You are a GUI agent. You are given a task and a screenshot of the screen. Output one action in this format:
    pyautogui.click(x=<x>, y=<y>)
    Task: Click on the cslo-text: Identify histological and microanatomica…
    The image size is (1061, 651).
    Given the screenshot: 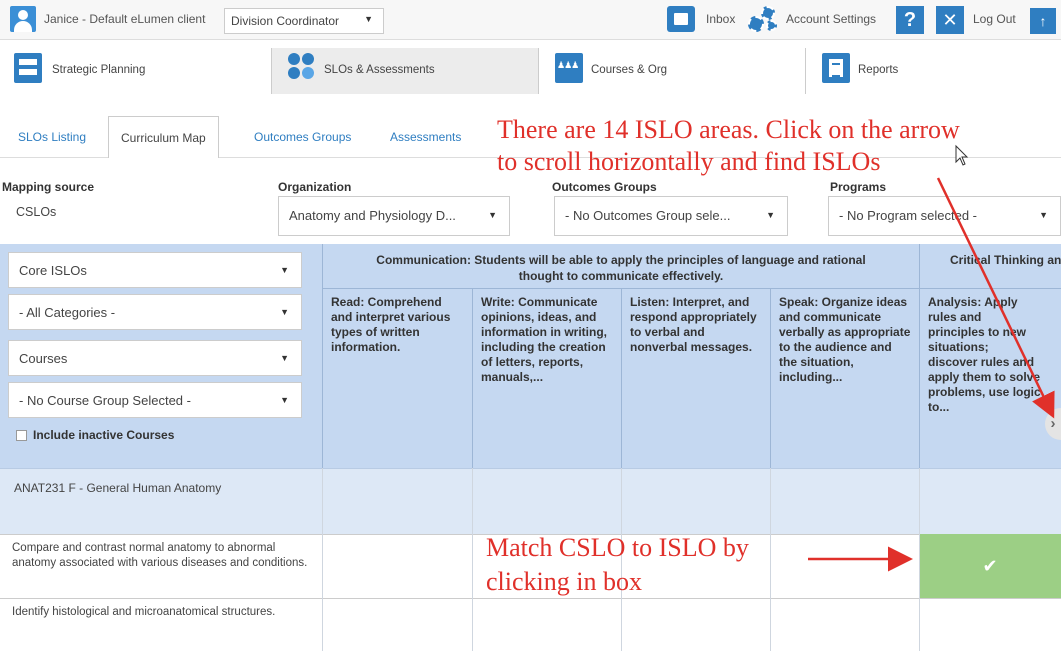 What is the action you would take?
    pyautogui.click(x=144, y=612)
    